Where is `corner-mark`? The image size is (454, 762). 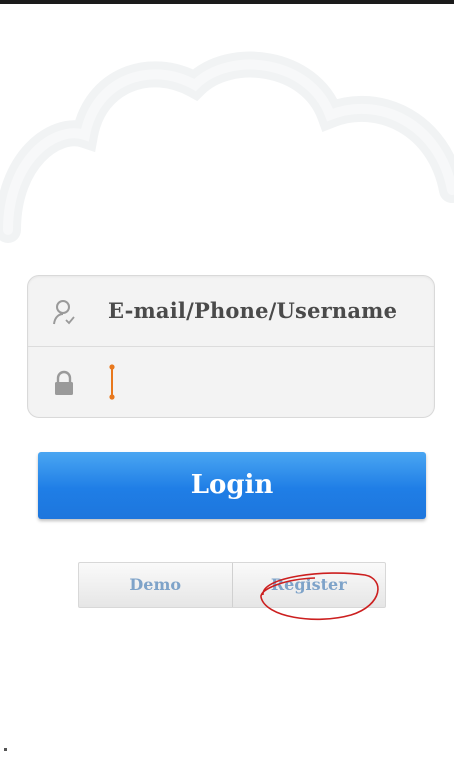 corner-mark is located at coordinates (5, 749).